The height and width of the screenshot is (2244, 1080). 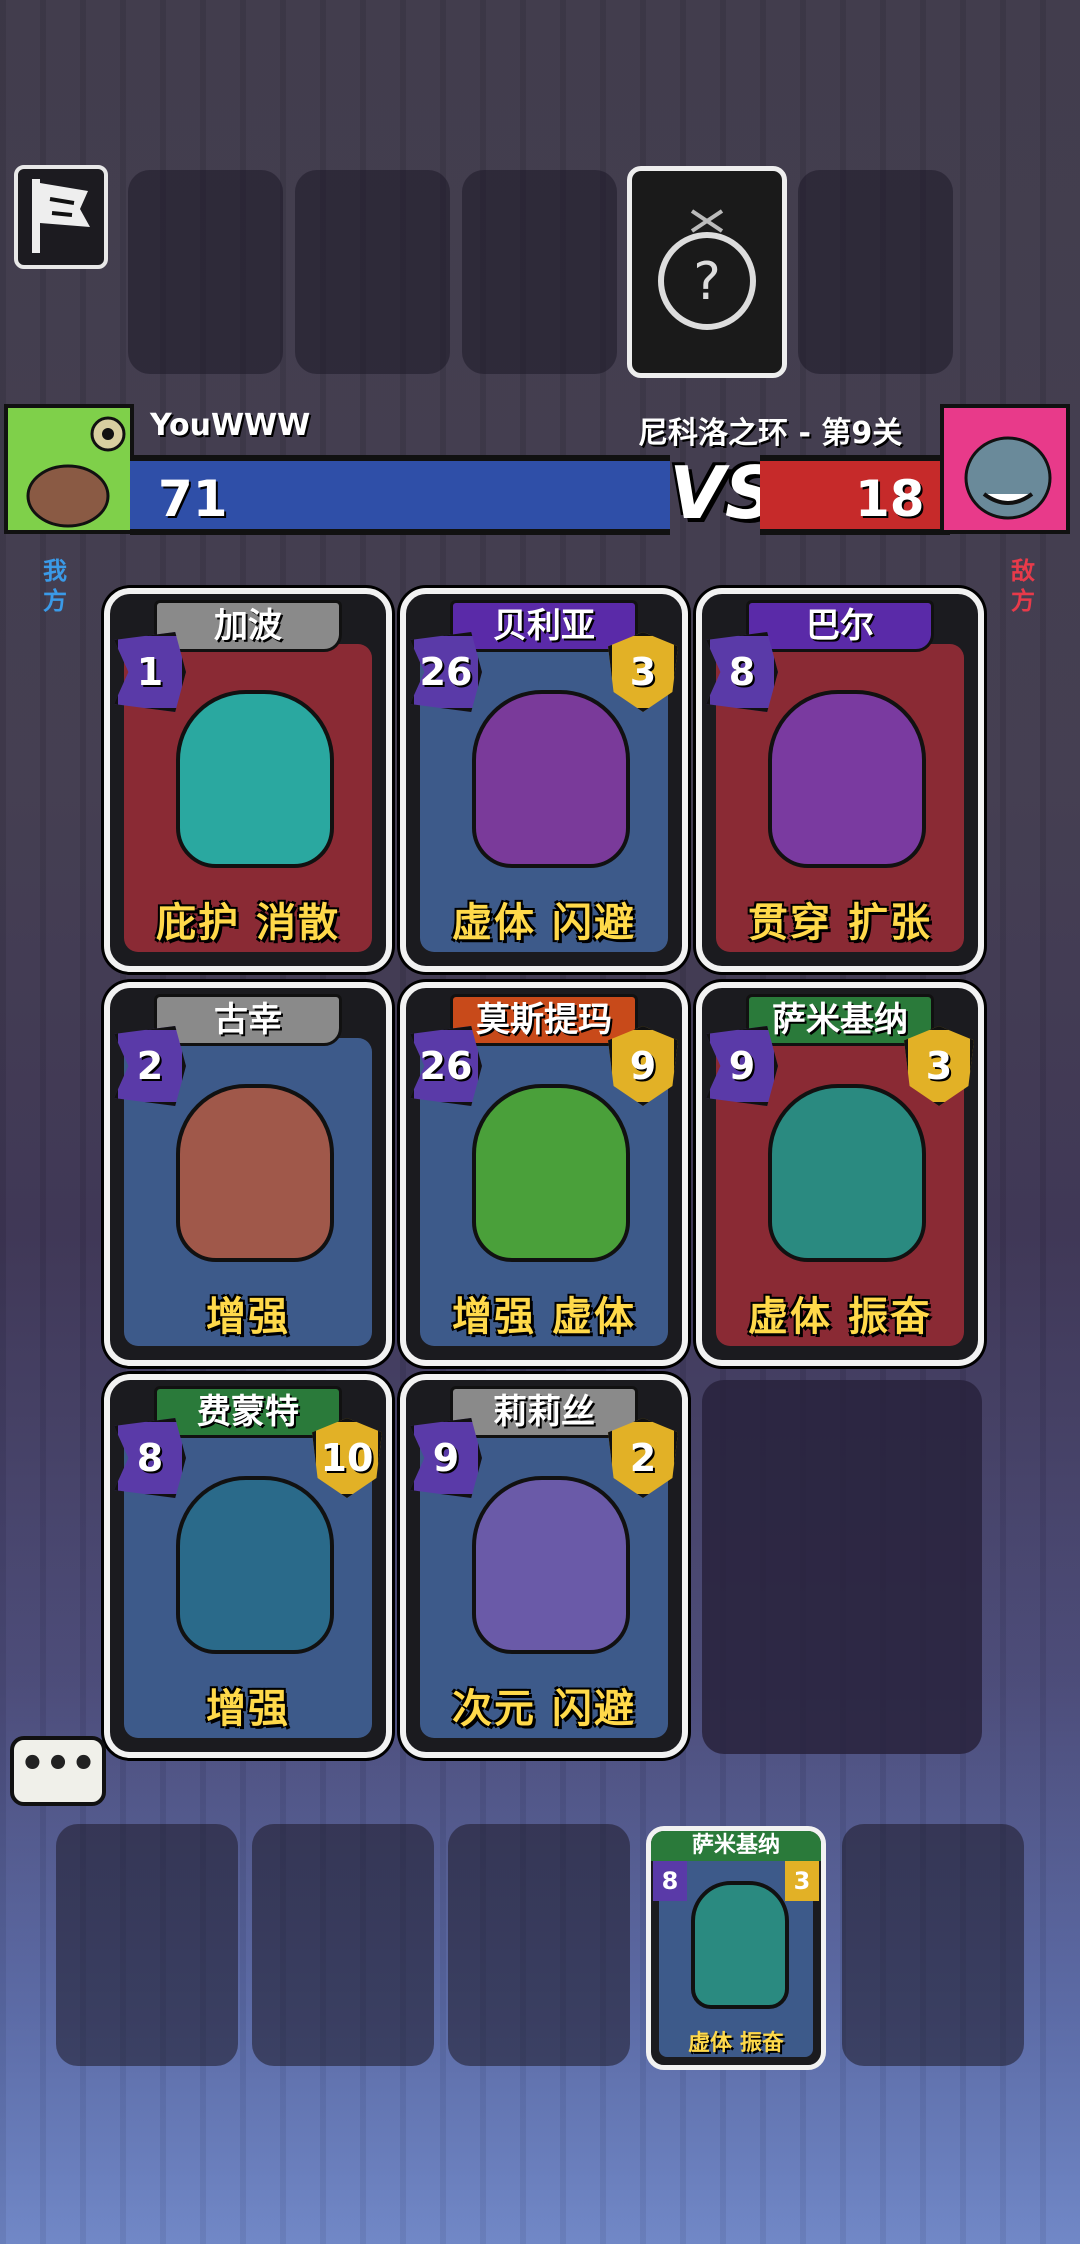 I want to click on enemy-avatar, so click(x=1005, y=469).